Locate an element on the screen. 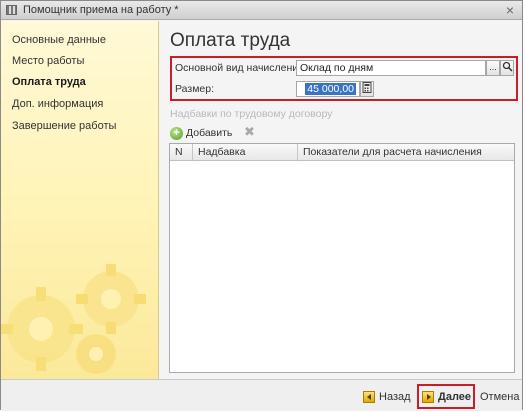  back-button: Назад is located at coordinates (387, 396).